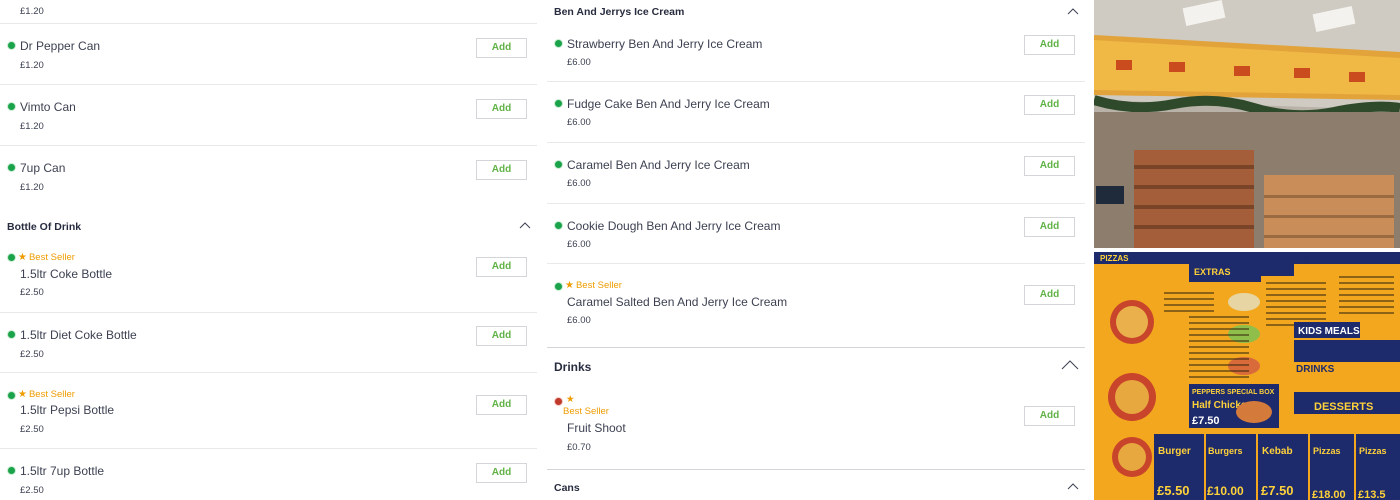 The width and height of the screenshot is (1400, 500). Describe the element at coordinates (268, 226) in the screenshot. I see `category-header: Bottle Of Drink` at that location.